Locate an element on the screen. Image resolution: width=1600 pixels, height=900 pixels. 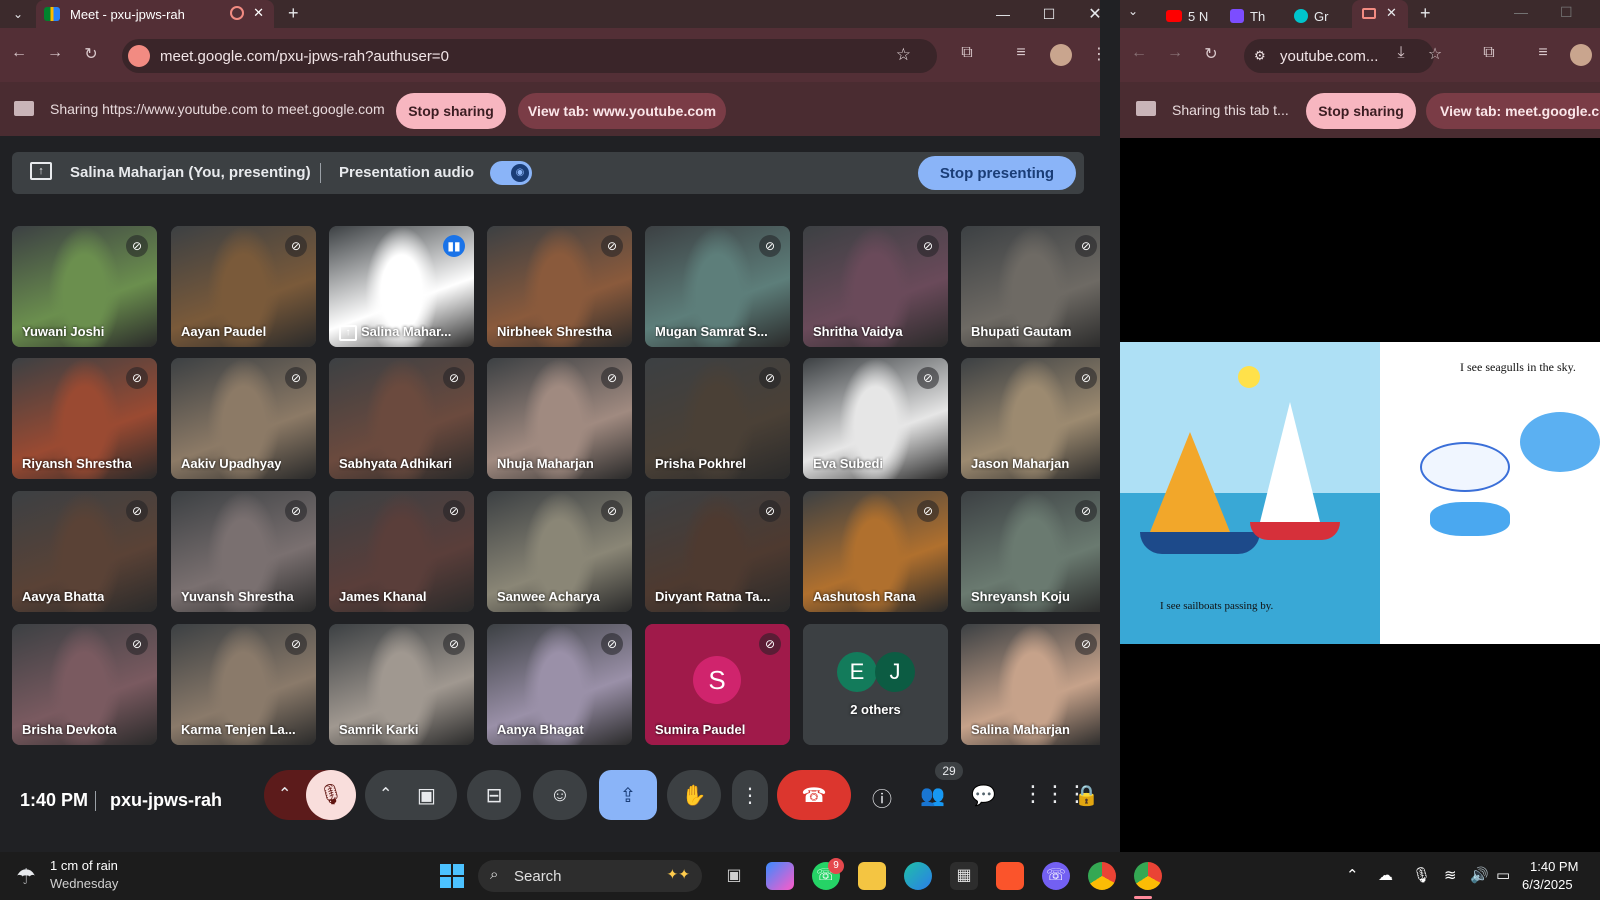
participant-tile: ⊘ Sabhyata Adhikari is located at coordinates (401, 418).